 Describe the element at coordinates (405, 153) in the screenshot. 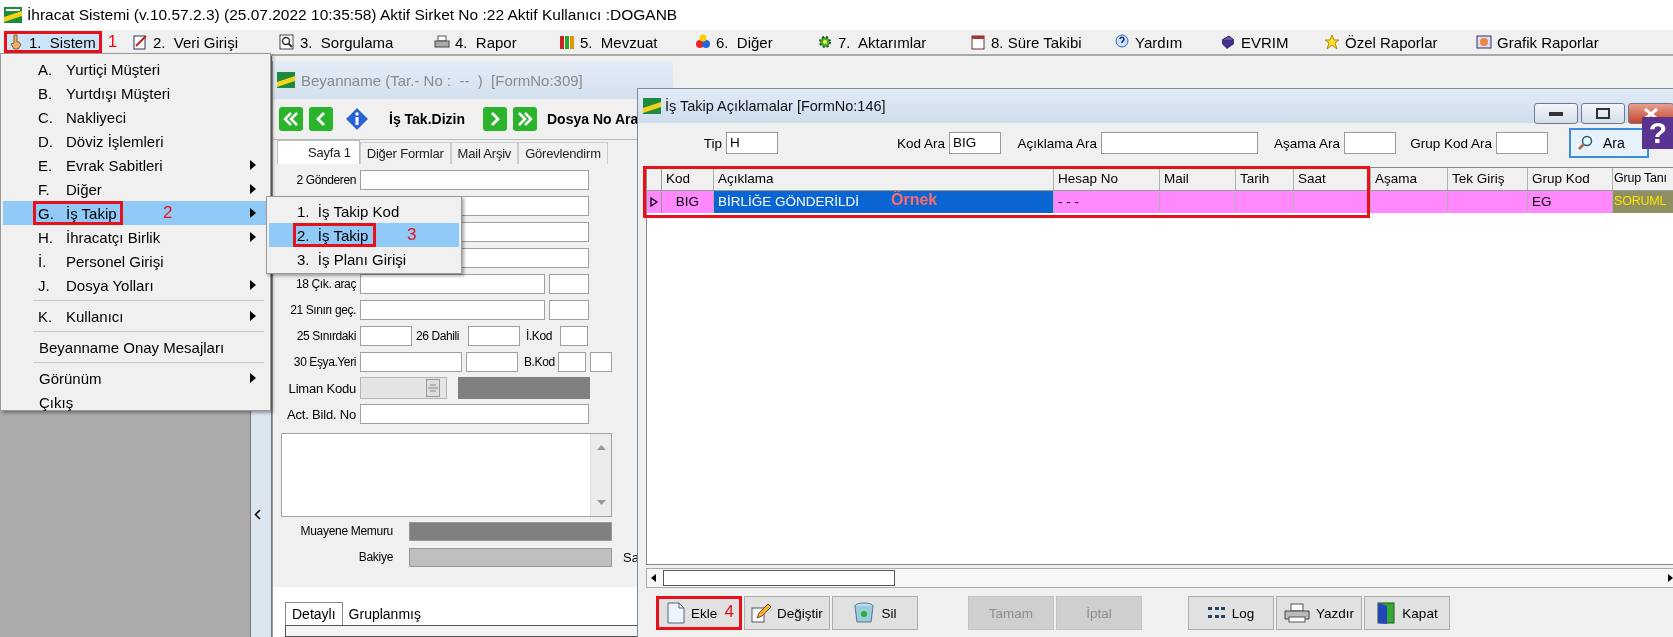

I see `tab: Diğer Formlar` at that location.